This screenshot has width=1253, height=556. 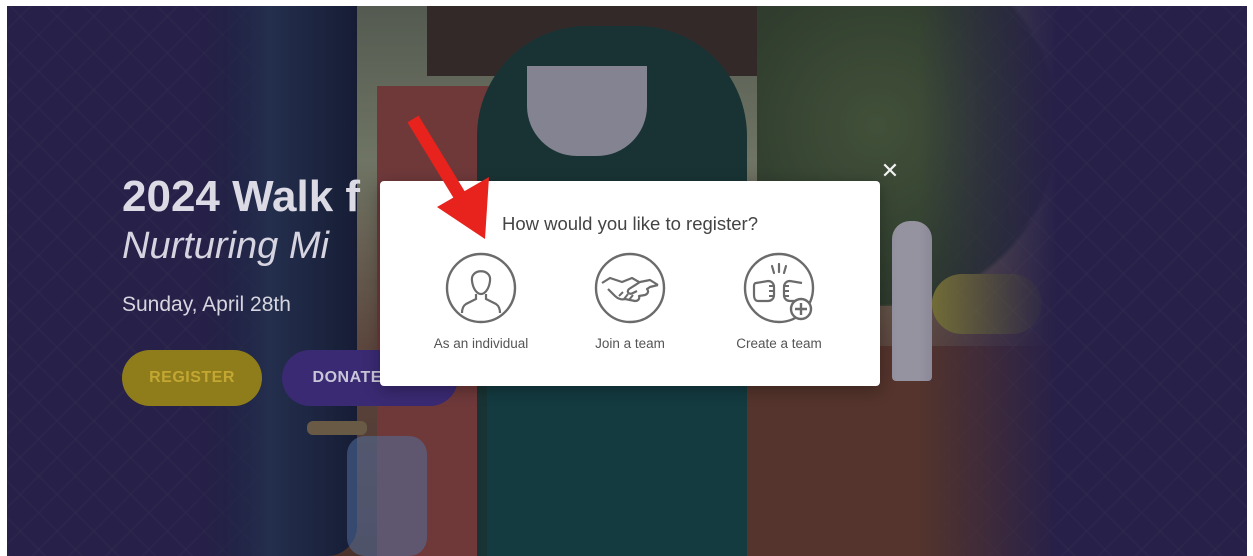 What do you see at coordinates (630, 288) in the screenshot?
I see `handshake-icon` at bounding box center [630, 288].